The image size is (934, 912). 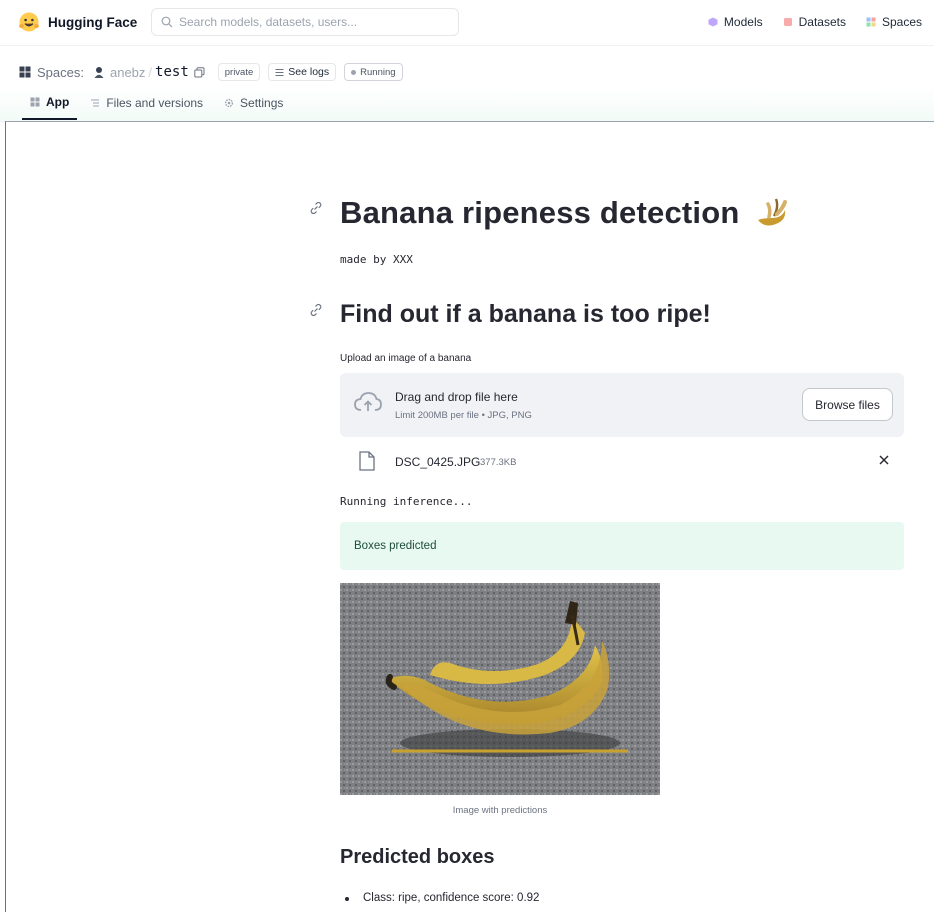 I want to click on spaces-label: Spaces:, so click(x=60, y=72).